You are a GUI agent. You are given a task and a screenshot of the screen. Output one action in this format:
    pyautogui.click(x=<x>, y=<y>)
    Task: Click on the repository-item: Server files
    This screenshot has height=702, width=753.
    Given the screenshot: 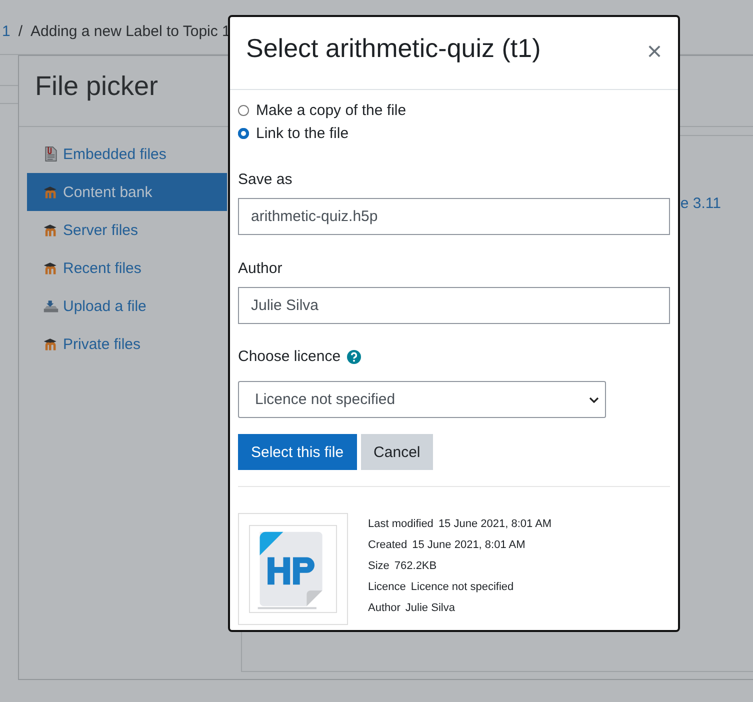 What is the action you would take?
    pyautogui.click(x=127, y=230)
    